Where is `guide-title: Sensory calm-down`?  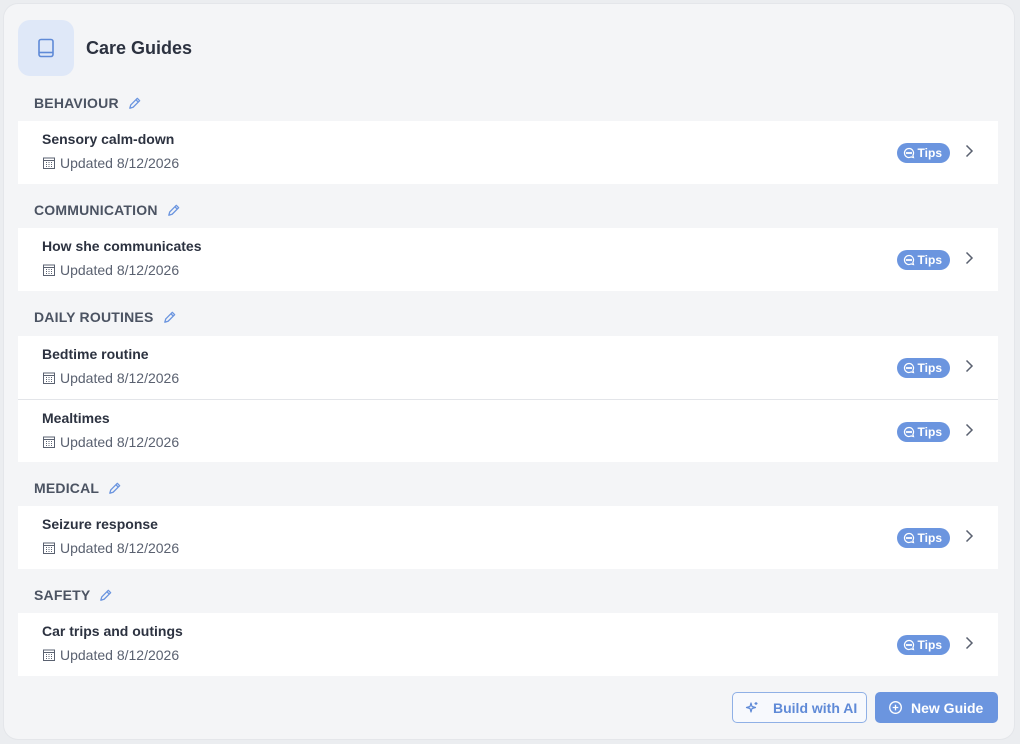 guide-title: Sensory calm-down is located at coordinates (108, 139).